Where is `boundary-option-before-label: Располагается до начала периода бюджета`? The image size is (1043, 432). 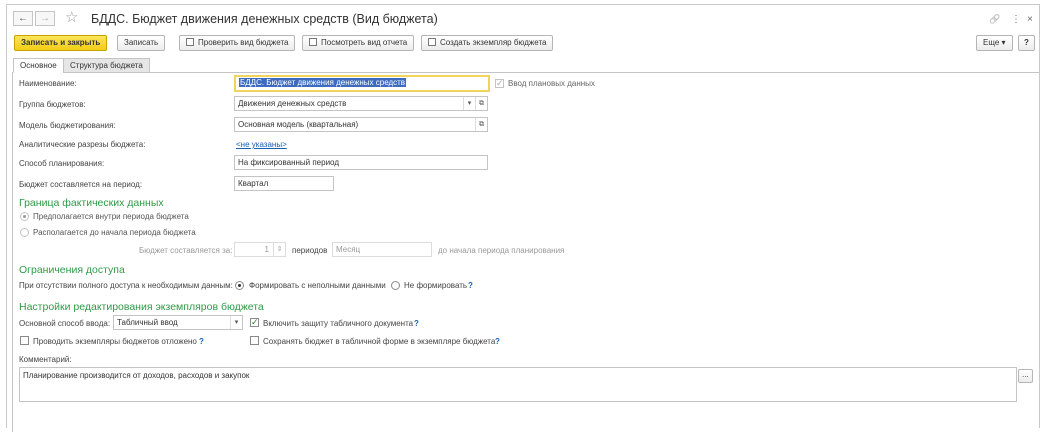 boundary-option-before-label: Располагается до начала периода бюджета is located at coordinates (114, 232).